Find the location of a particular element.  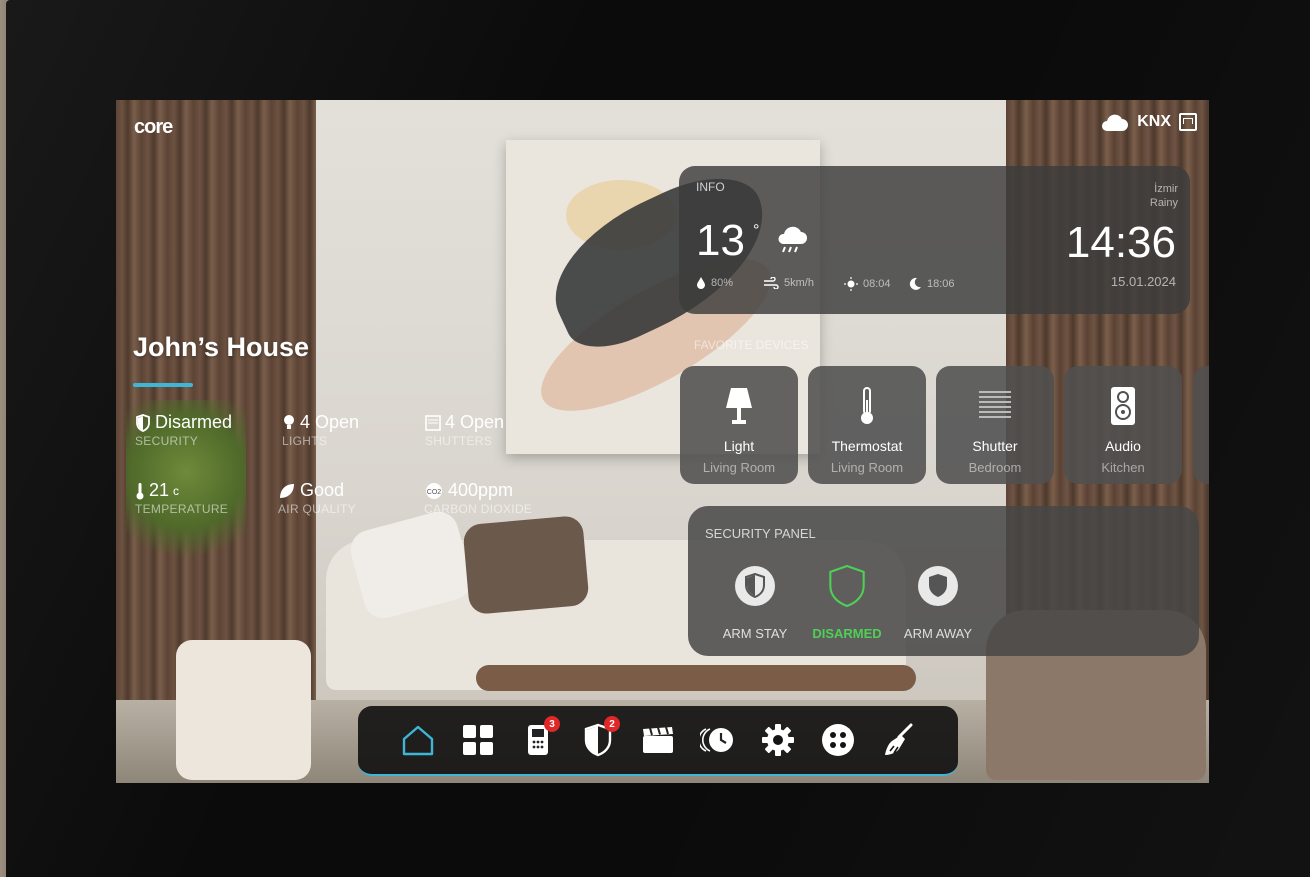

stat-co2-value: 400ppm is located at coordinates (481, 490).